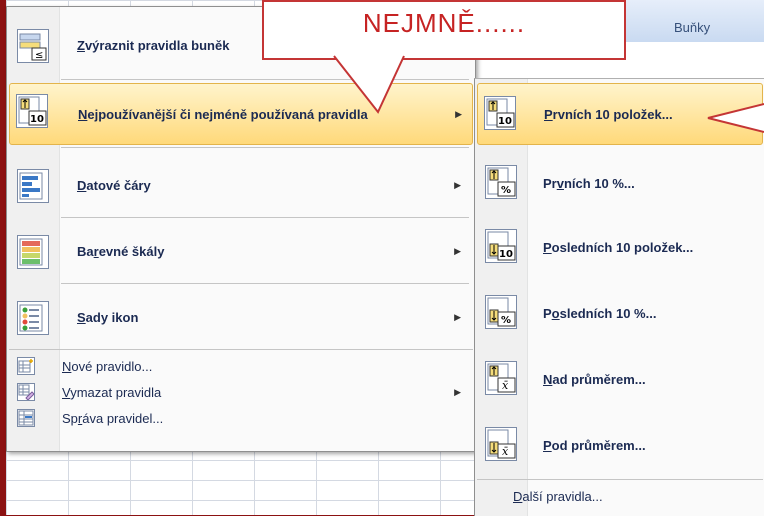 This screenshot has width=764, height=516. What do you see at coordinates (85, 251) in the screenshot?
I see `menu-item-label-prefix: Ba` at bounding box center [85, 251].